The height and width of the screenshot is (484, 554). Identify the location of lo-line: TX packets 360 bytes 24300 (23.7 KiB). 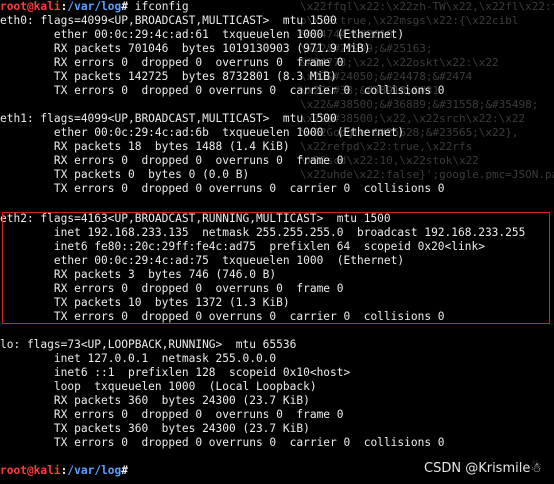
(155, 428).